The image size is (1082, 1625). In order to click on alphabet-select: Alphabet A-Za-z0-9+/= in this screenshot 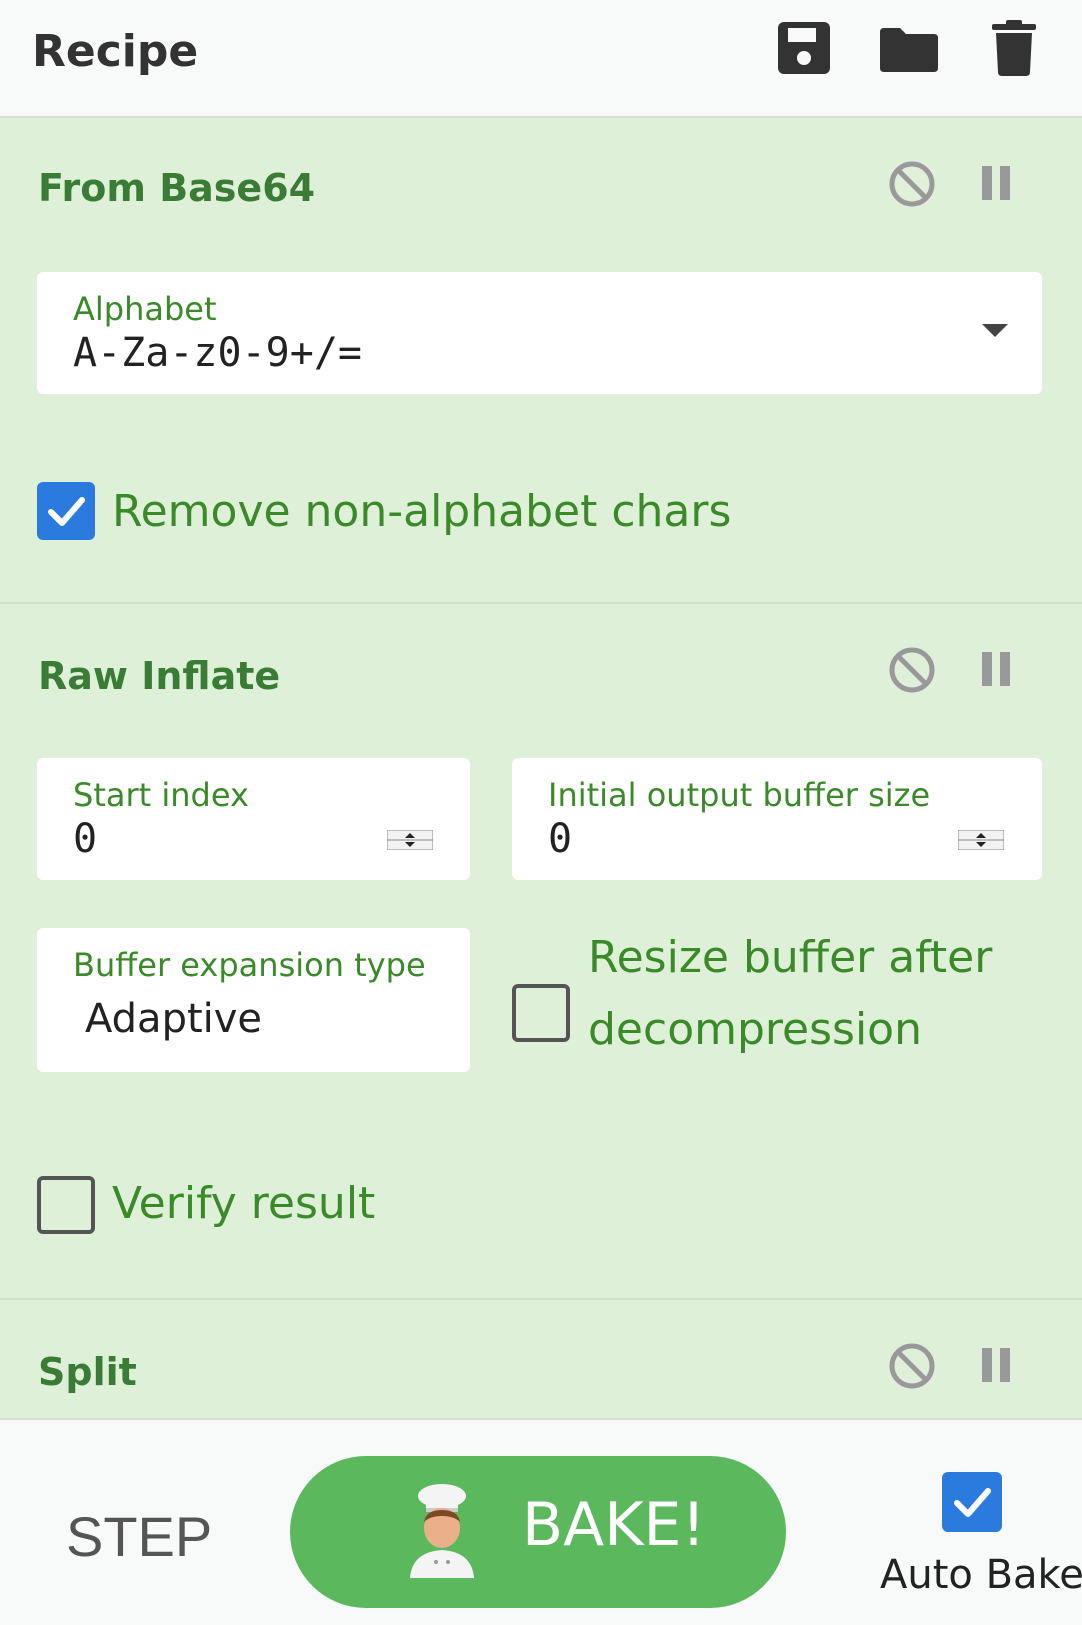, I will do `click(539, 333)`.